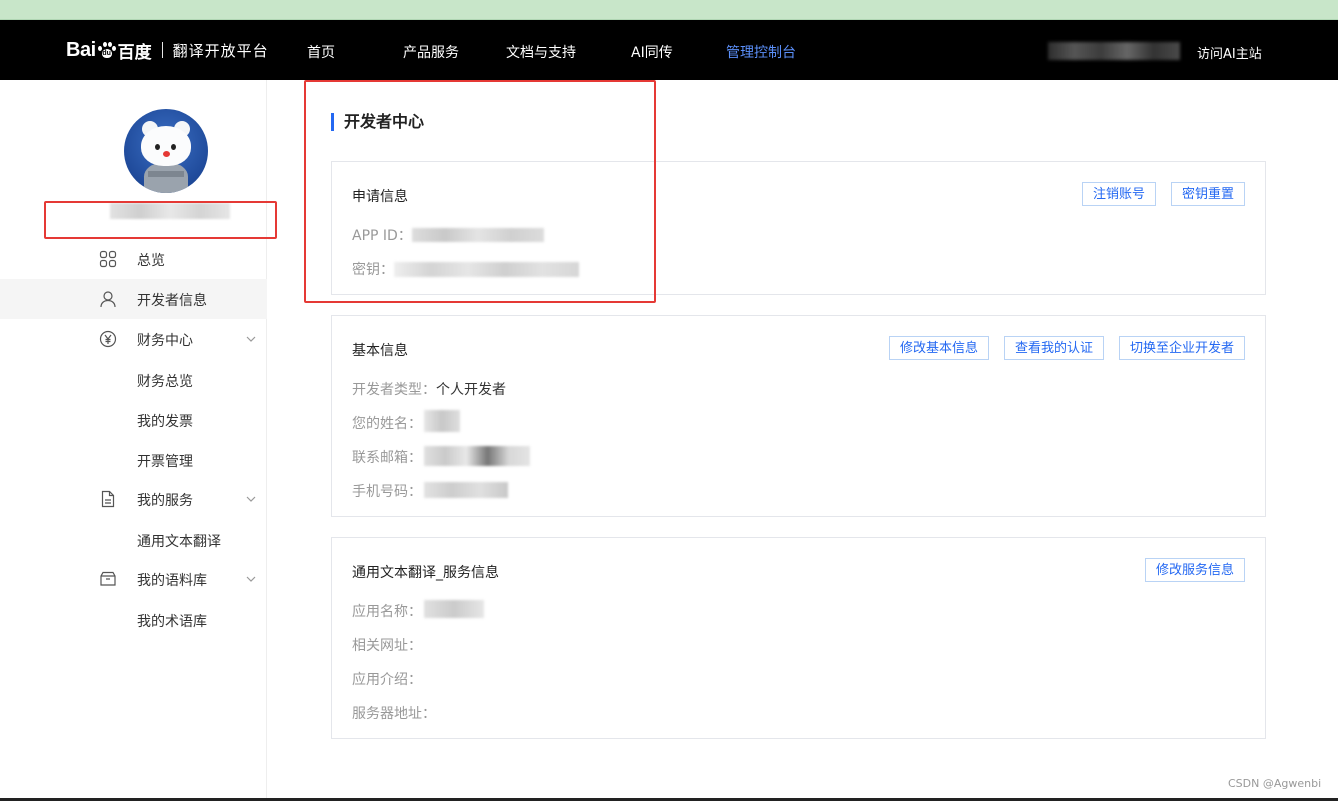  Describe the element at coordinates (133, 339) in the screenshot. I see `sidebar-item-finance-center: 财务中心` at that location.